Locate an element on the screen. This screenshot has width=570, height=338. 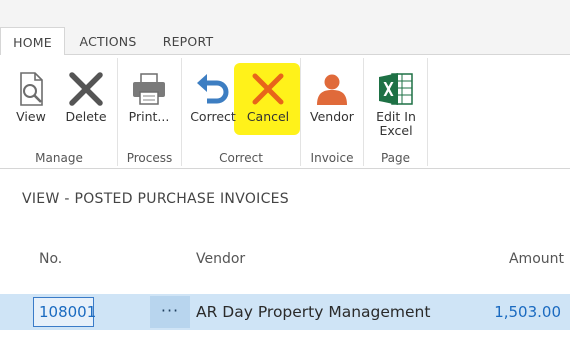
excel-icon is located at coordinates (396, 89).